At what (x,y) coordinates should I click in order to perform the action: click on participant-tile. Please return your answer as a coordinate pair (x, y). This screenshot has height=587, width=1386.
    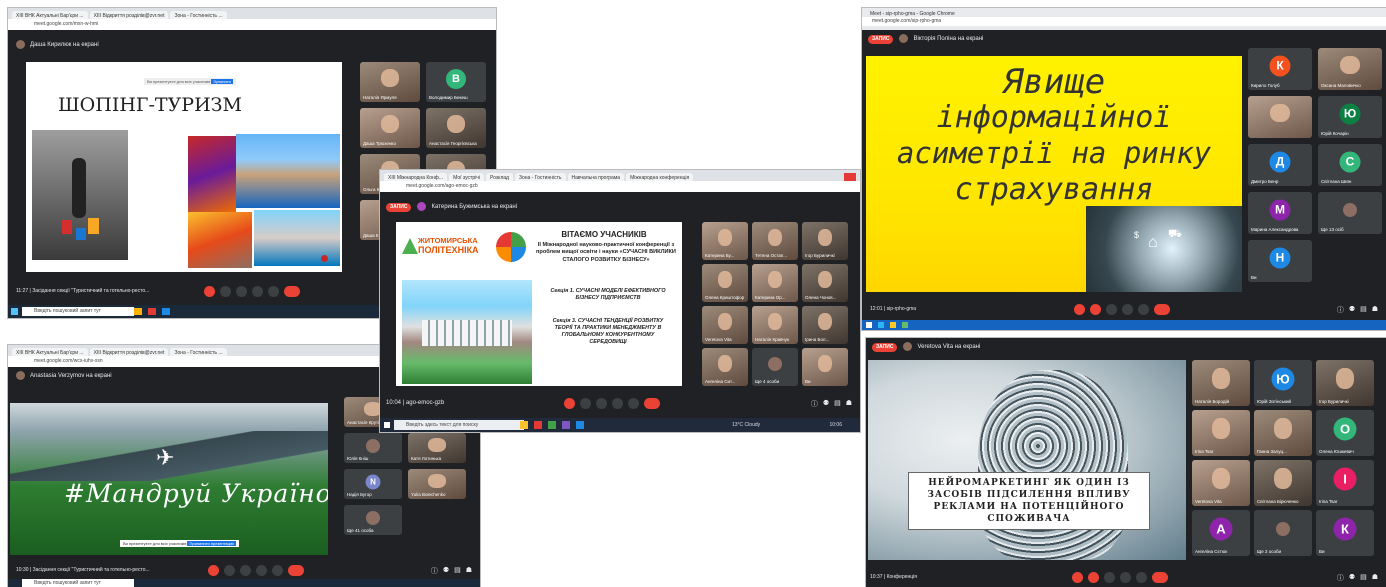
    Looking at the image, I should click on (1280, 117).